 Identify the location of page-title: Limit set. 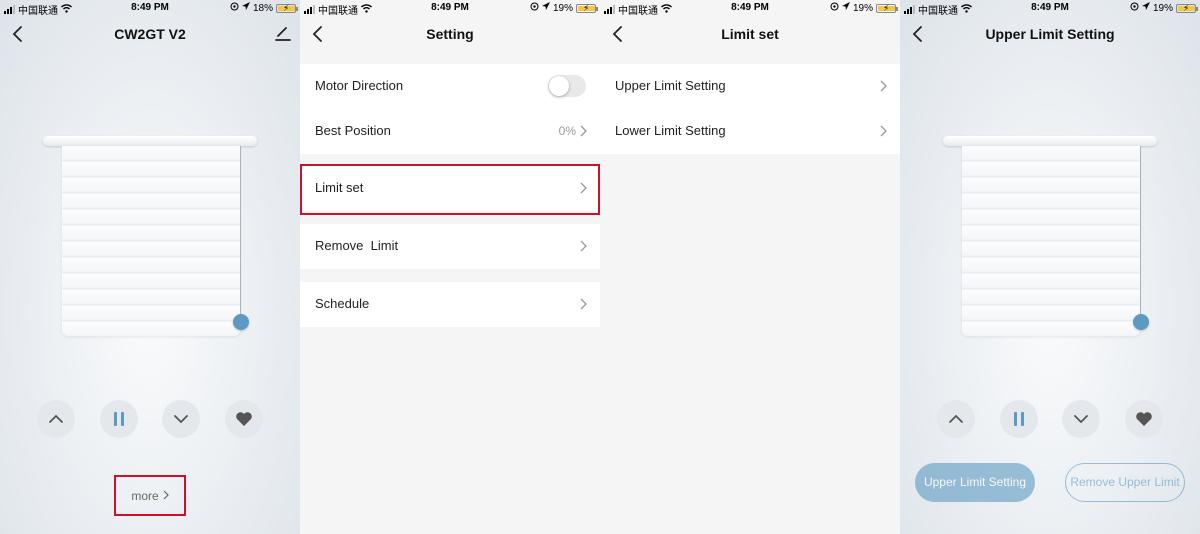
(750, 34).